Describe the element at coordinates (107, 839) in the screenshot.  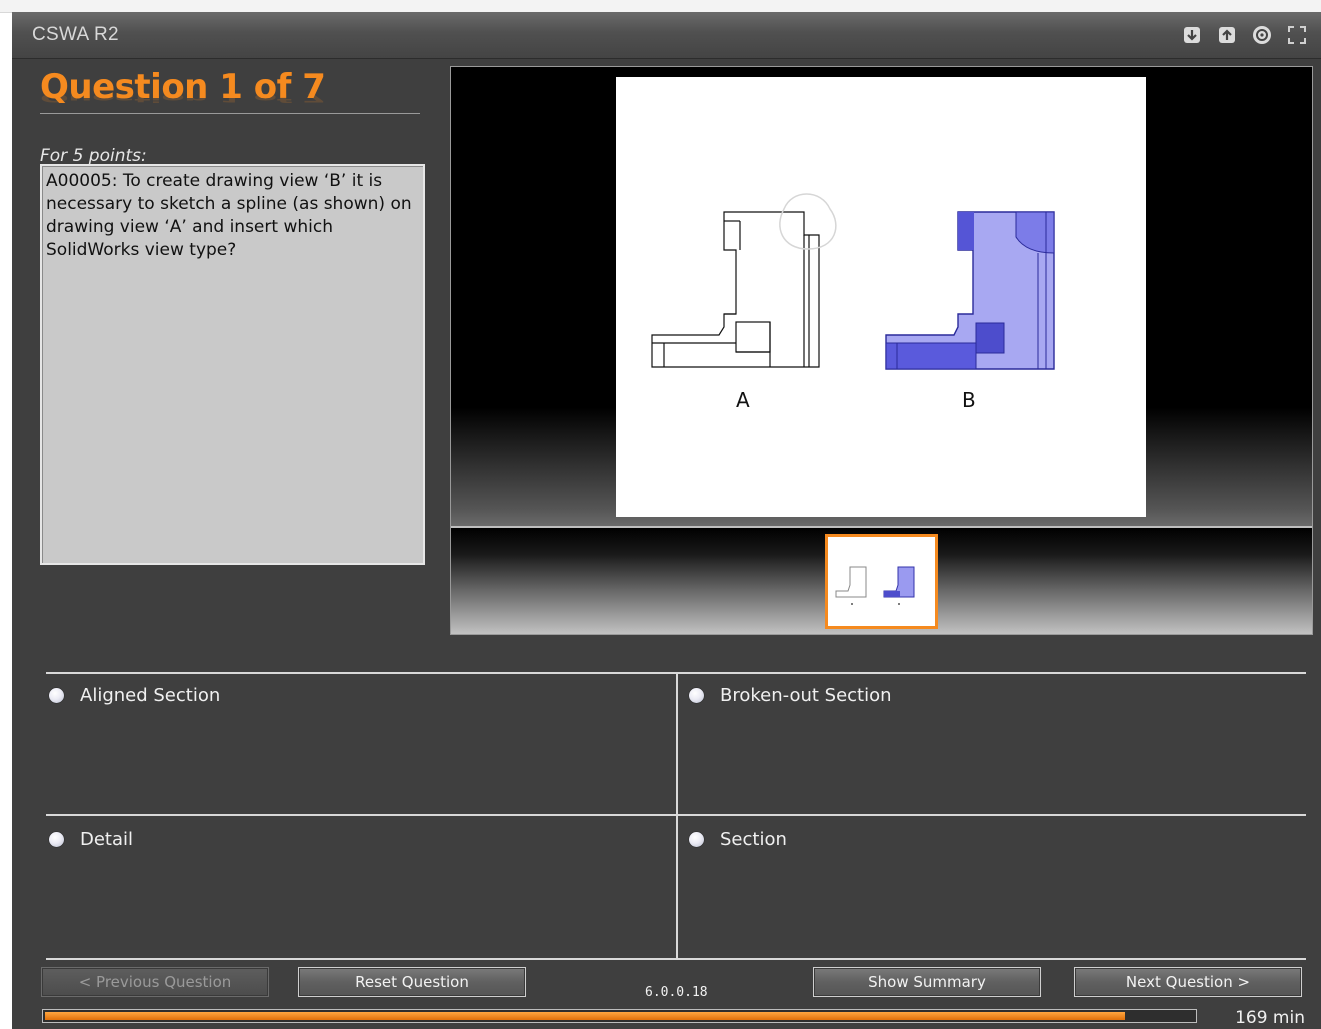
I see `option-label: Detail` at that location.